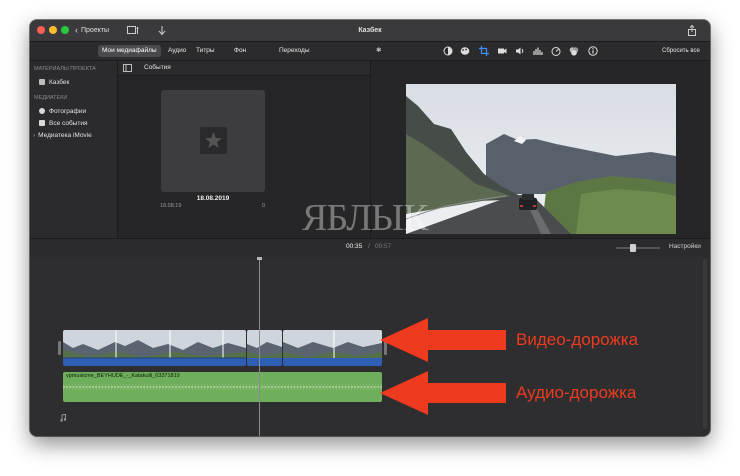  What do you see at coordinates (123, 376) in the screenshot?
I see `audio-clip-name: vpmusicme_BEYHUDE_-_Katakulli_63371819` at bounding box center [123, 376].